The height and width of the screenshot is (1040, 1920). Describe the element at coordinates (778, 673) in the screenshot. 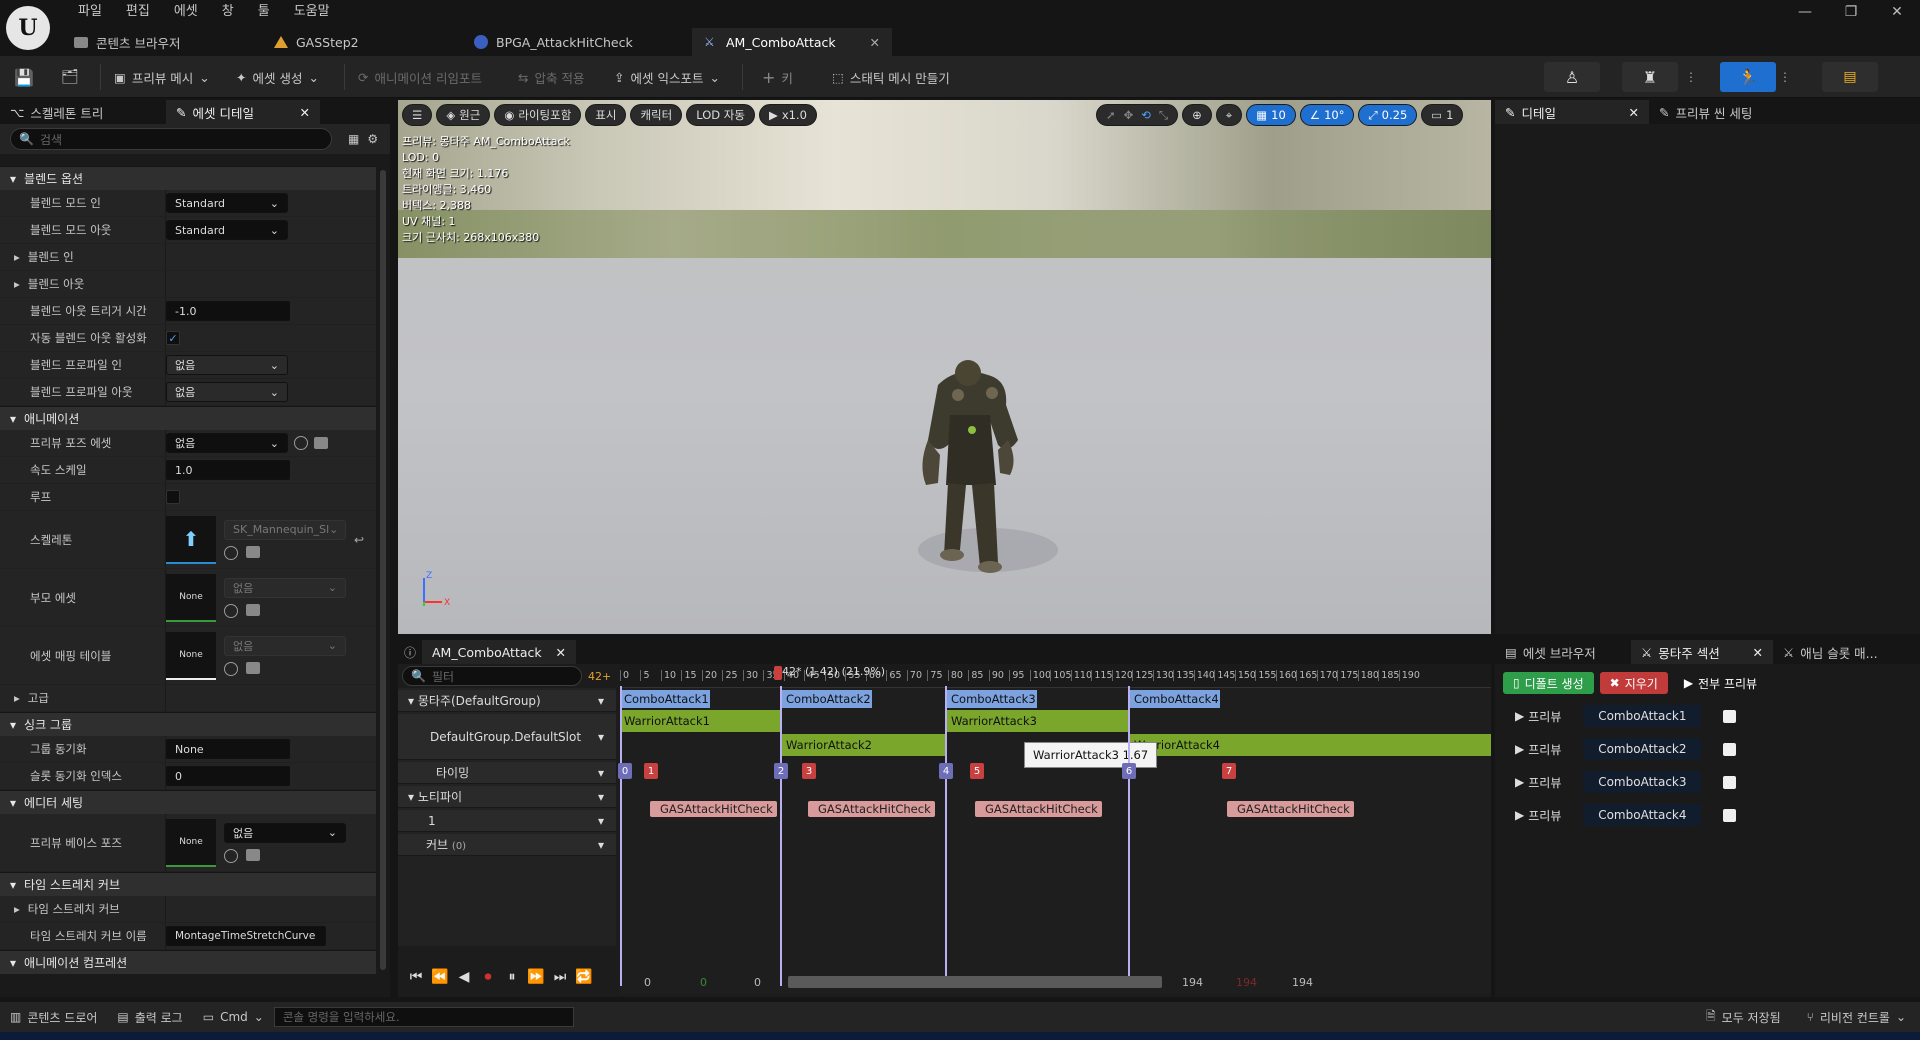

I see `playhead` at that location.